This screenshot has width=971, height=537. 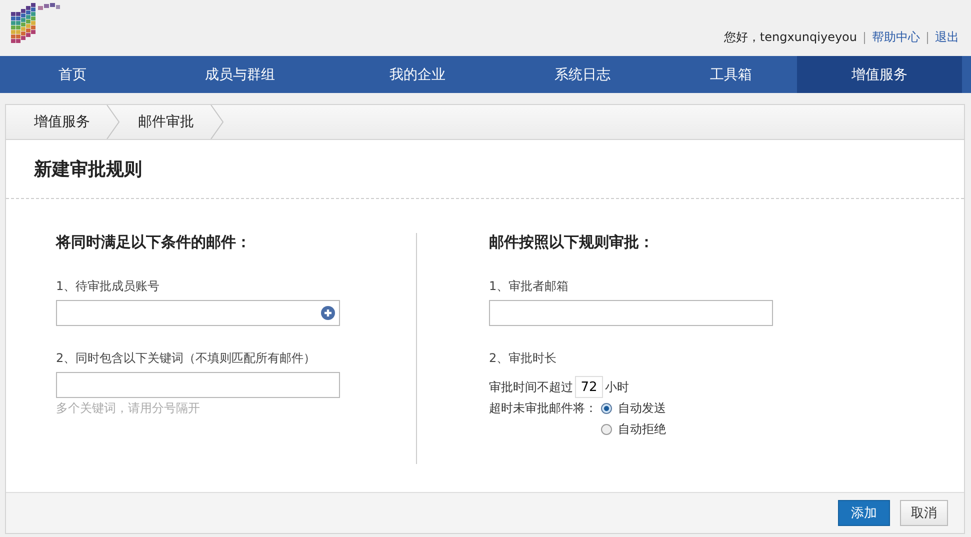 I want to click on timeout-label: 超时未审批邮件将：, so click(x=543, y=408).